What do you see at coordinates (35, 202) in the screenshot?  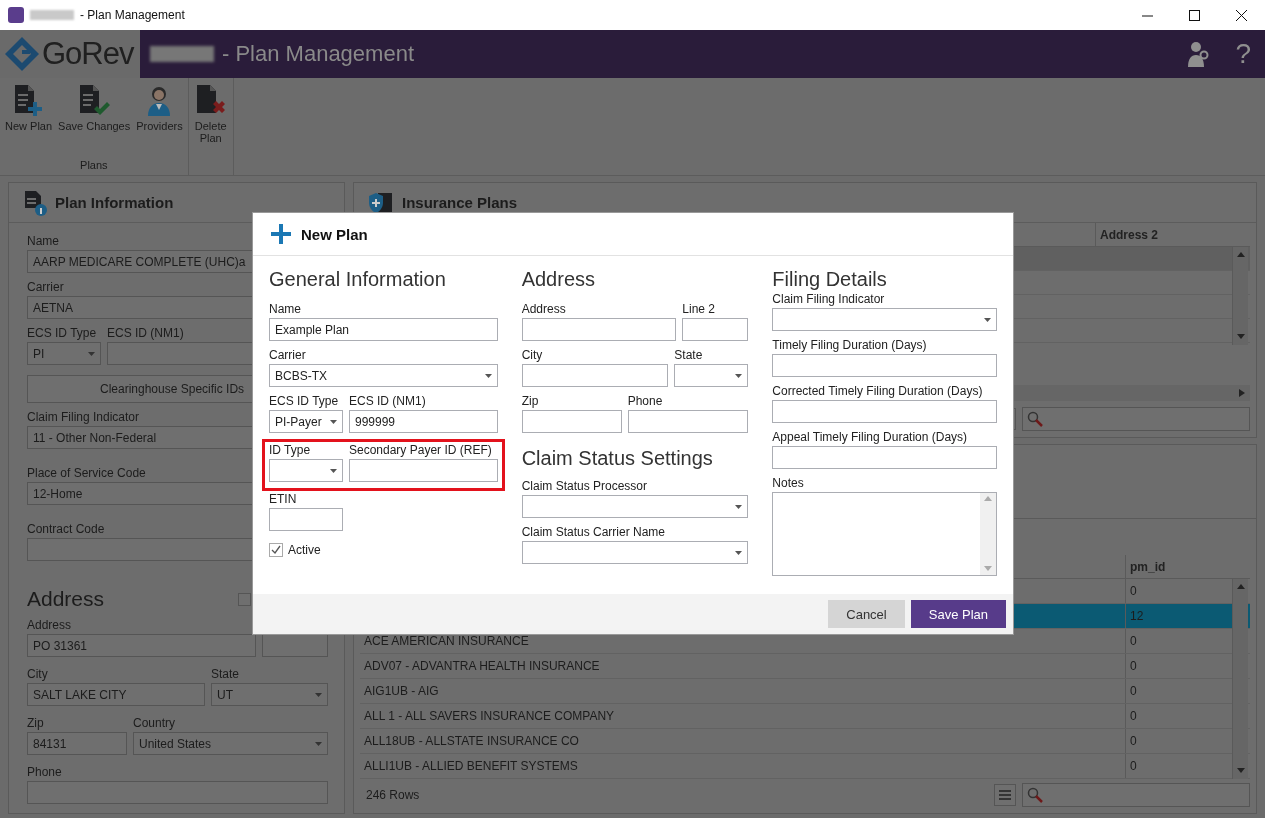 I see `document-info-icon` at bounding box center [35, 202].